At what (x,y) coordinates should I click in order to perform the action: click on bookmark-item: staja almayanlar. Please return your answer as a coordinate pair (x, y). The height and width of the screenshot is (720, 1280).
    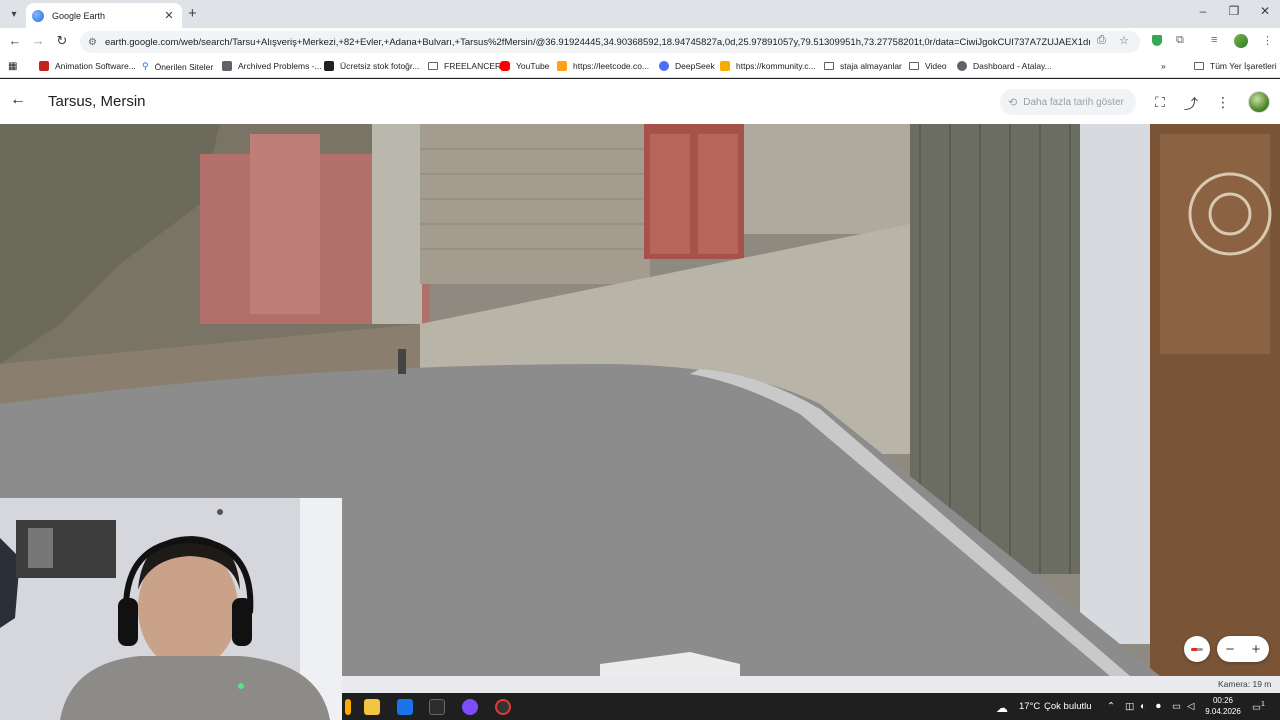
    Looking at the image, I should click on (863, 66).